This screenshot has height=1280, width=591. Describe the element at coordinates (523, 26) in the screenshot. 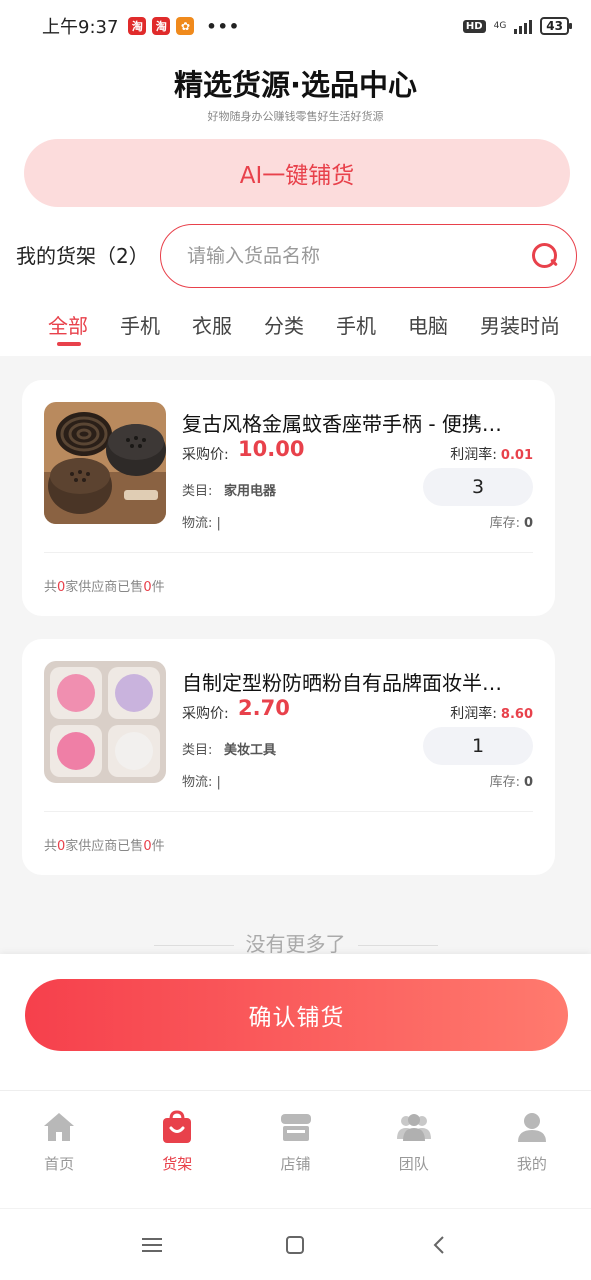

I see `signal-icon` at that location.